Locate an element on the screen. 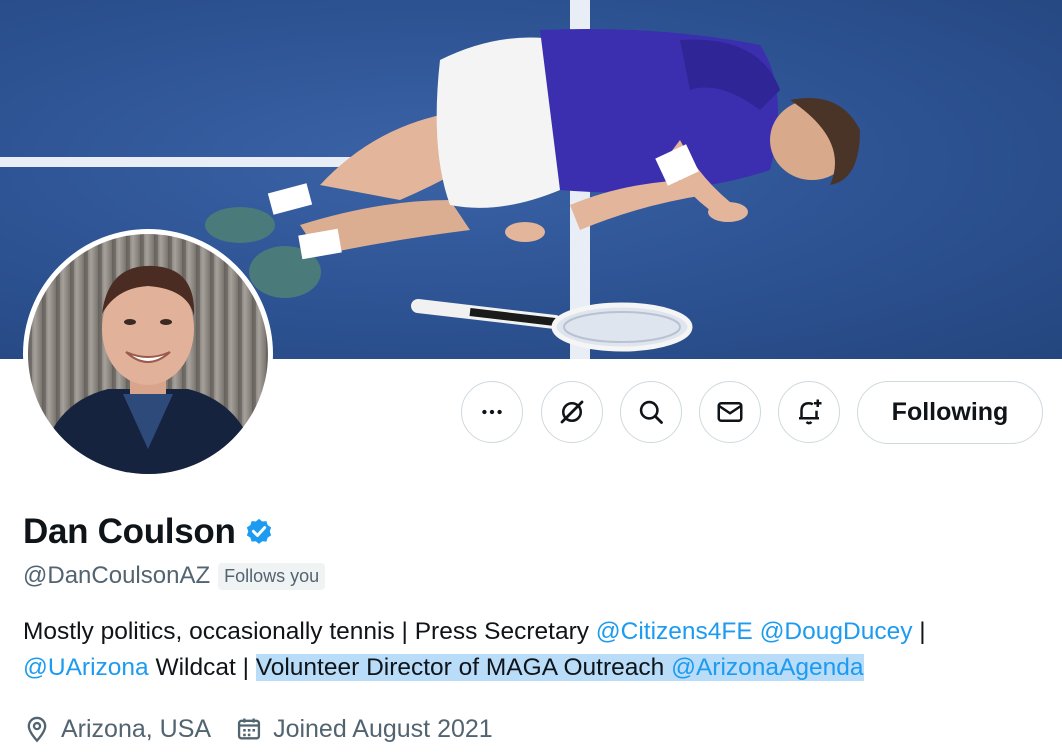 This screenshot has height=756, width=1062. mention-link: @ArizonaAgenda is located at coordinates (767, 667).